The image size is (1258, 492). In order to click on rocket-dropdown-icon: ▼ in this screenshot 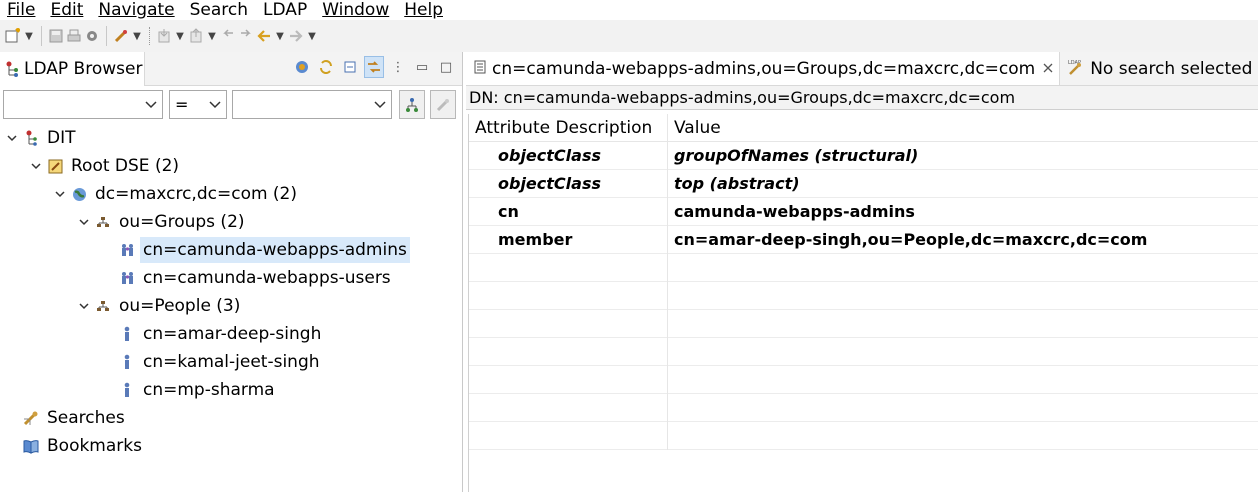, I will do `click(137, 36)`.